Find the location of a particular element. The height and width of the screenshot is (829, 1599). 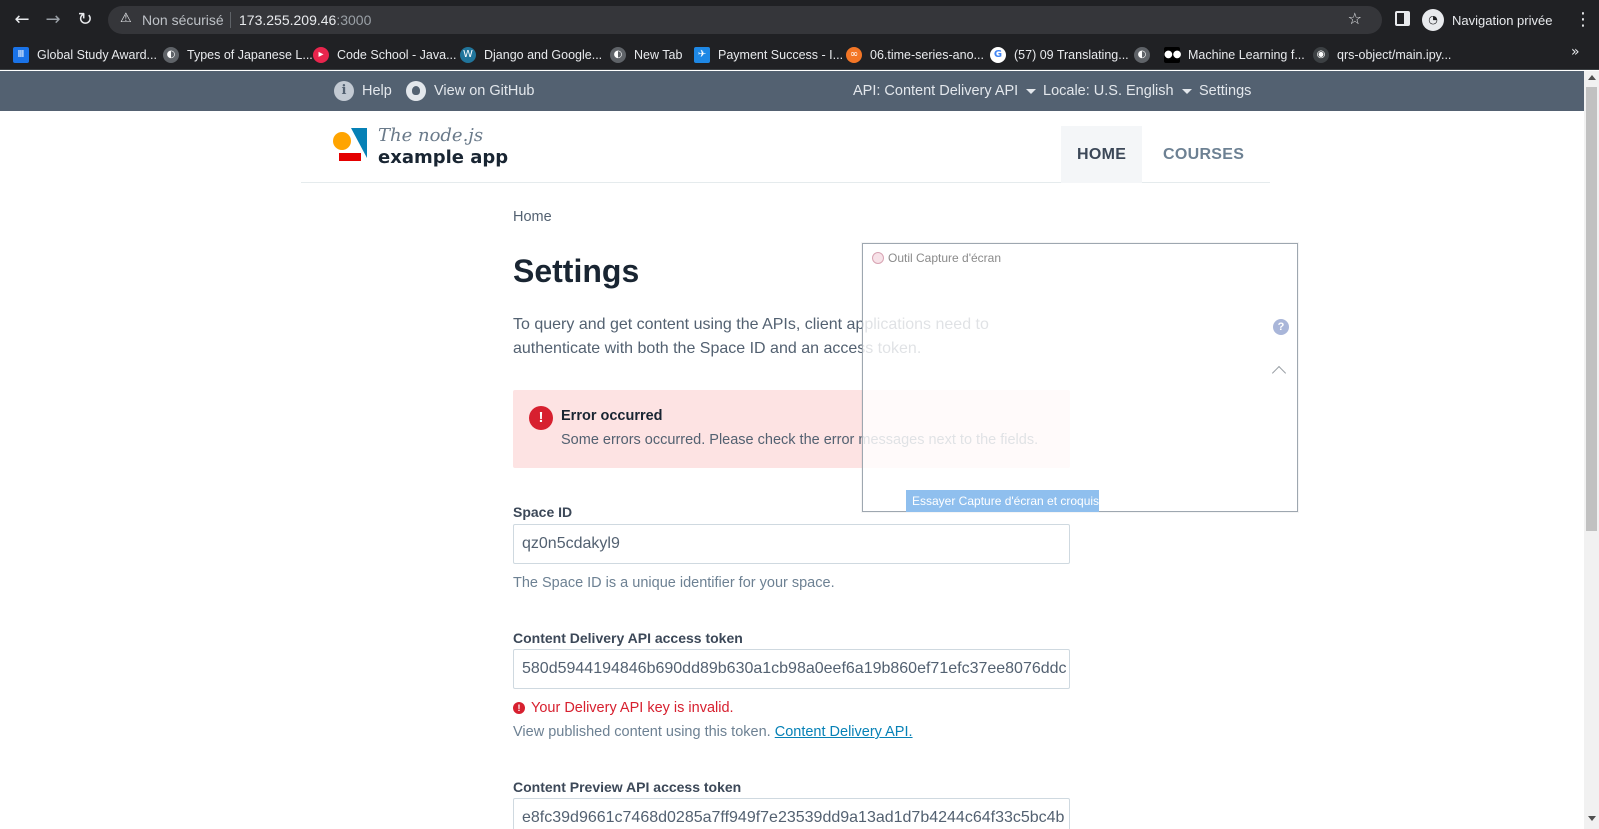

locale-label: Locale: U.S. English is located at coordinates (1108, 91).